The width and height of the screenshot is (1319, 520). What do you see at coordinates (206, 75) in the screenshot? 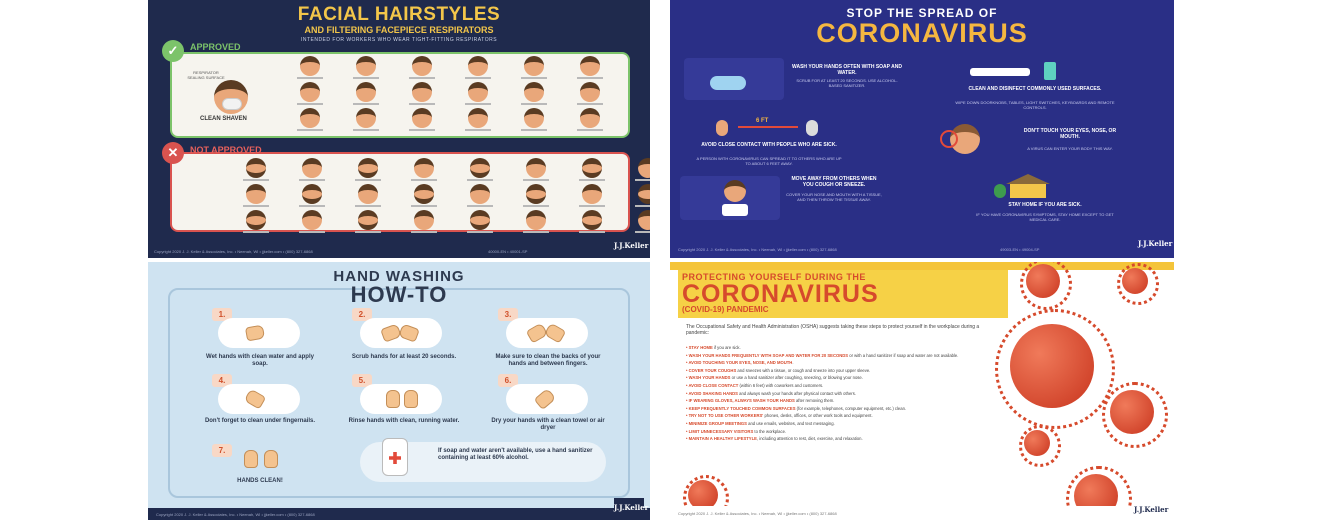
I see `respirator-label: RESPIRATOR SEALING SURFACE` at bounding box center [206, 75].